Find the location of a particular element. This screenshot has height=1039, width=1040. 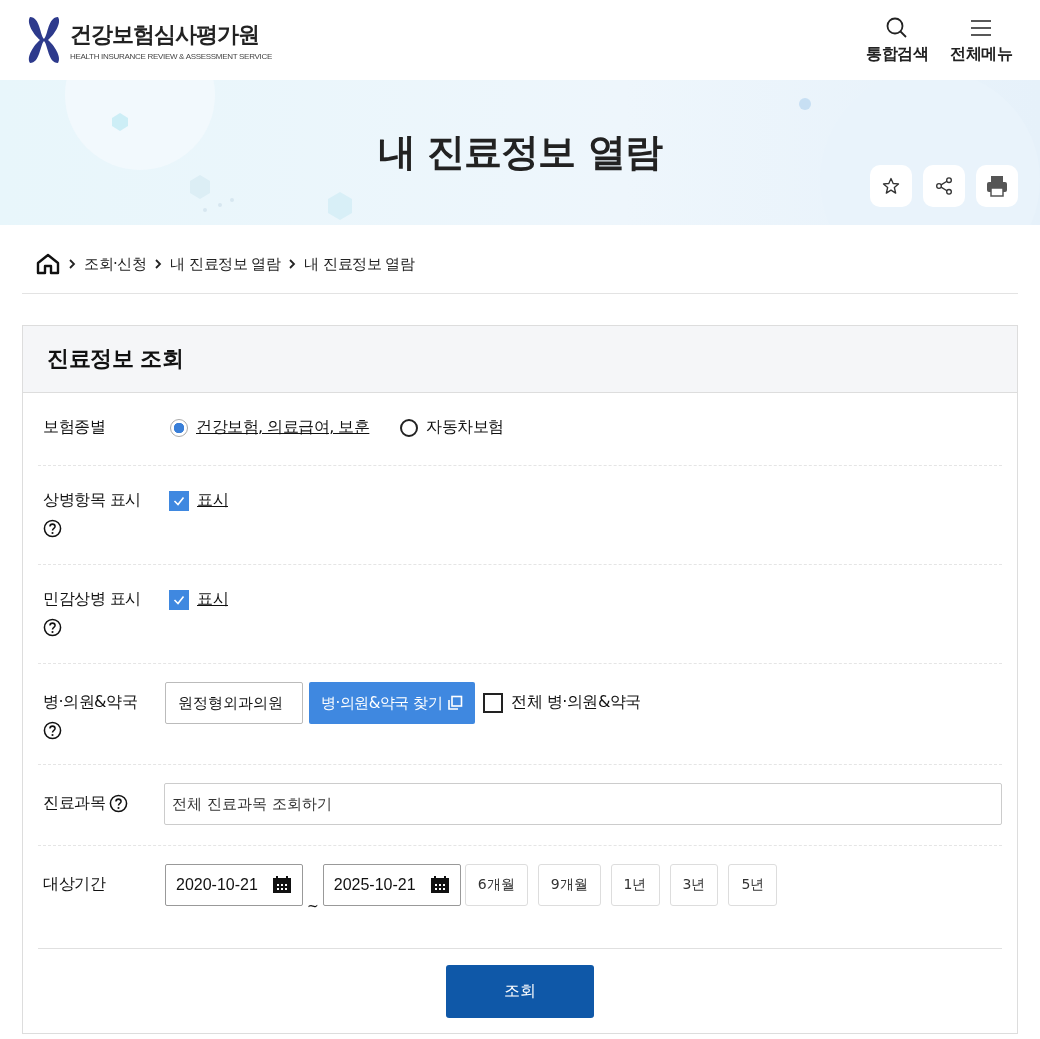

home-icon is located at coordinates (48, 264).